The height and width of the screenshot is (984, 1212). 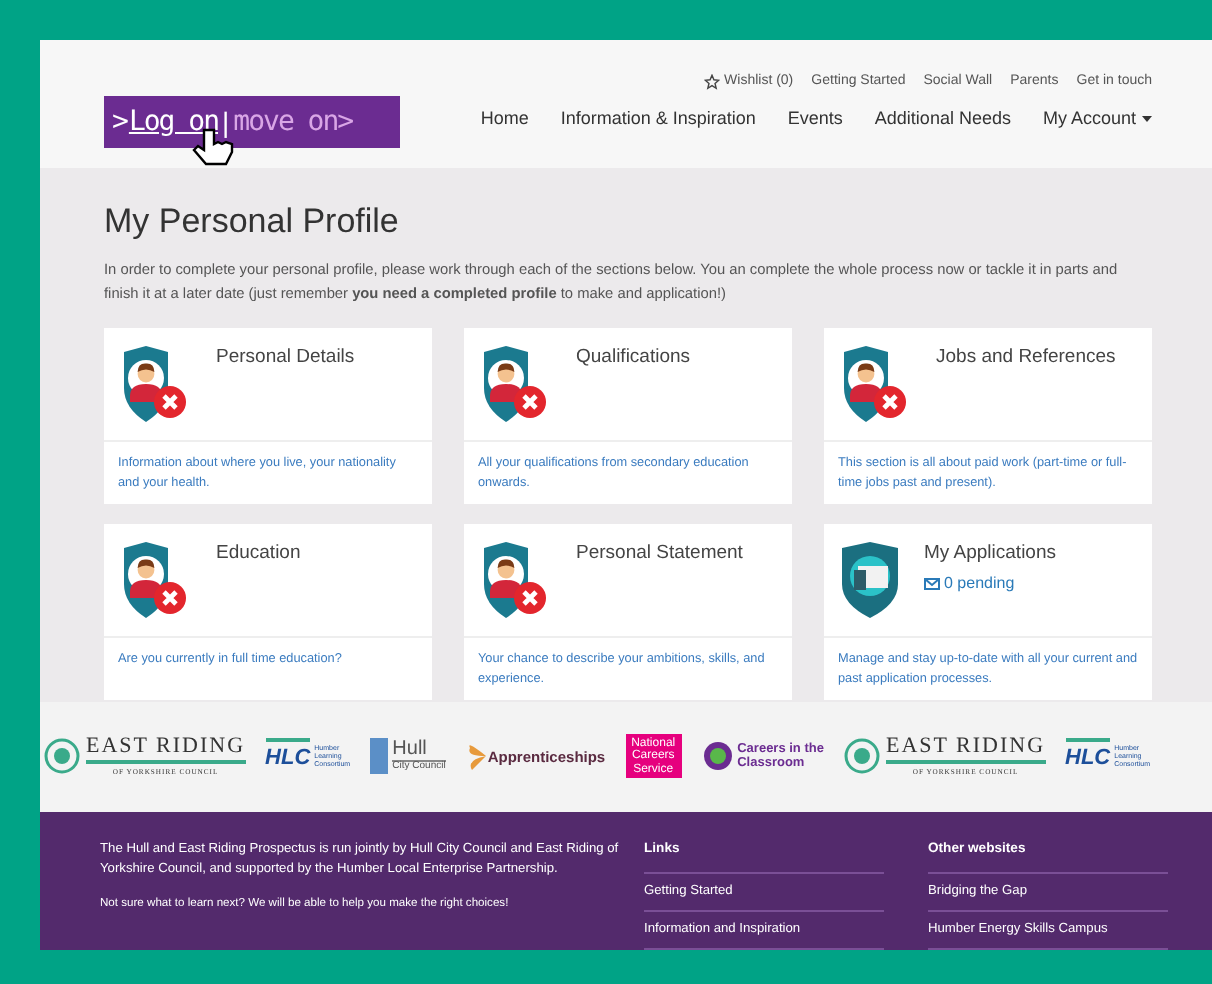 I want to click on nav-link: Home, so click(x=504, y=118).